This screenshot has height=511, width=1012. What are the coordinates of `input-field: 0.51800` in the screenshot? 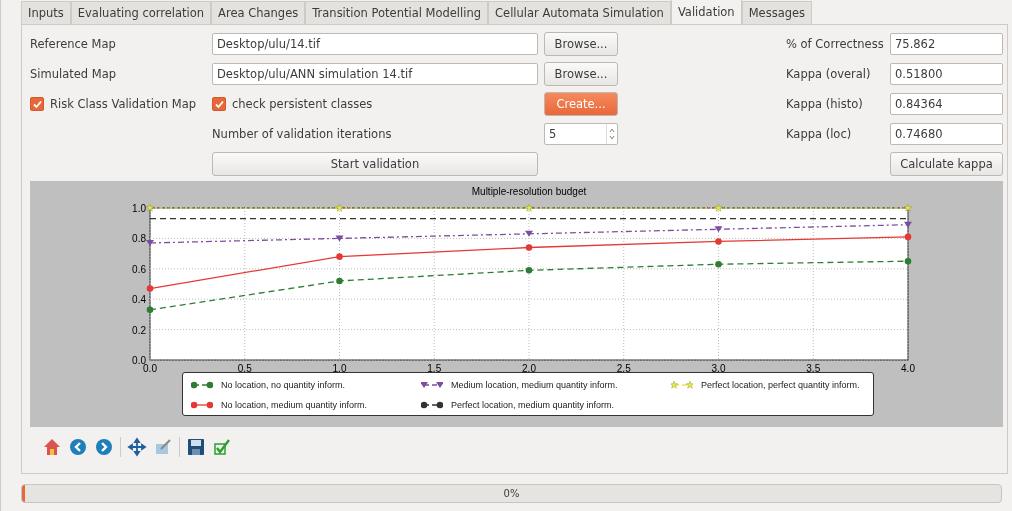 It's located at (946, 74).